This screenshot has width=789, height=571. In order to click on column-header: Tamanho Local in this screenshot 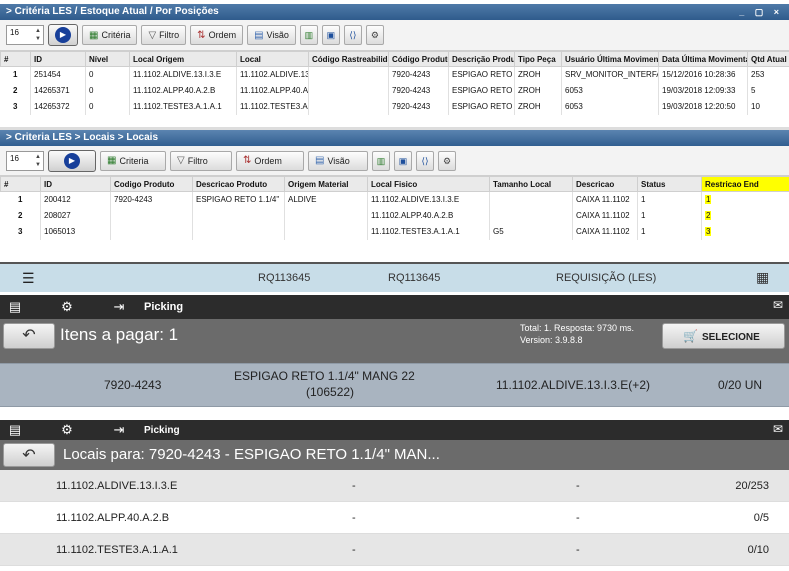, I will do `click(531, 184)`.